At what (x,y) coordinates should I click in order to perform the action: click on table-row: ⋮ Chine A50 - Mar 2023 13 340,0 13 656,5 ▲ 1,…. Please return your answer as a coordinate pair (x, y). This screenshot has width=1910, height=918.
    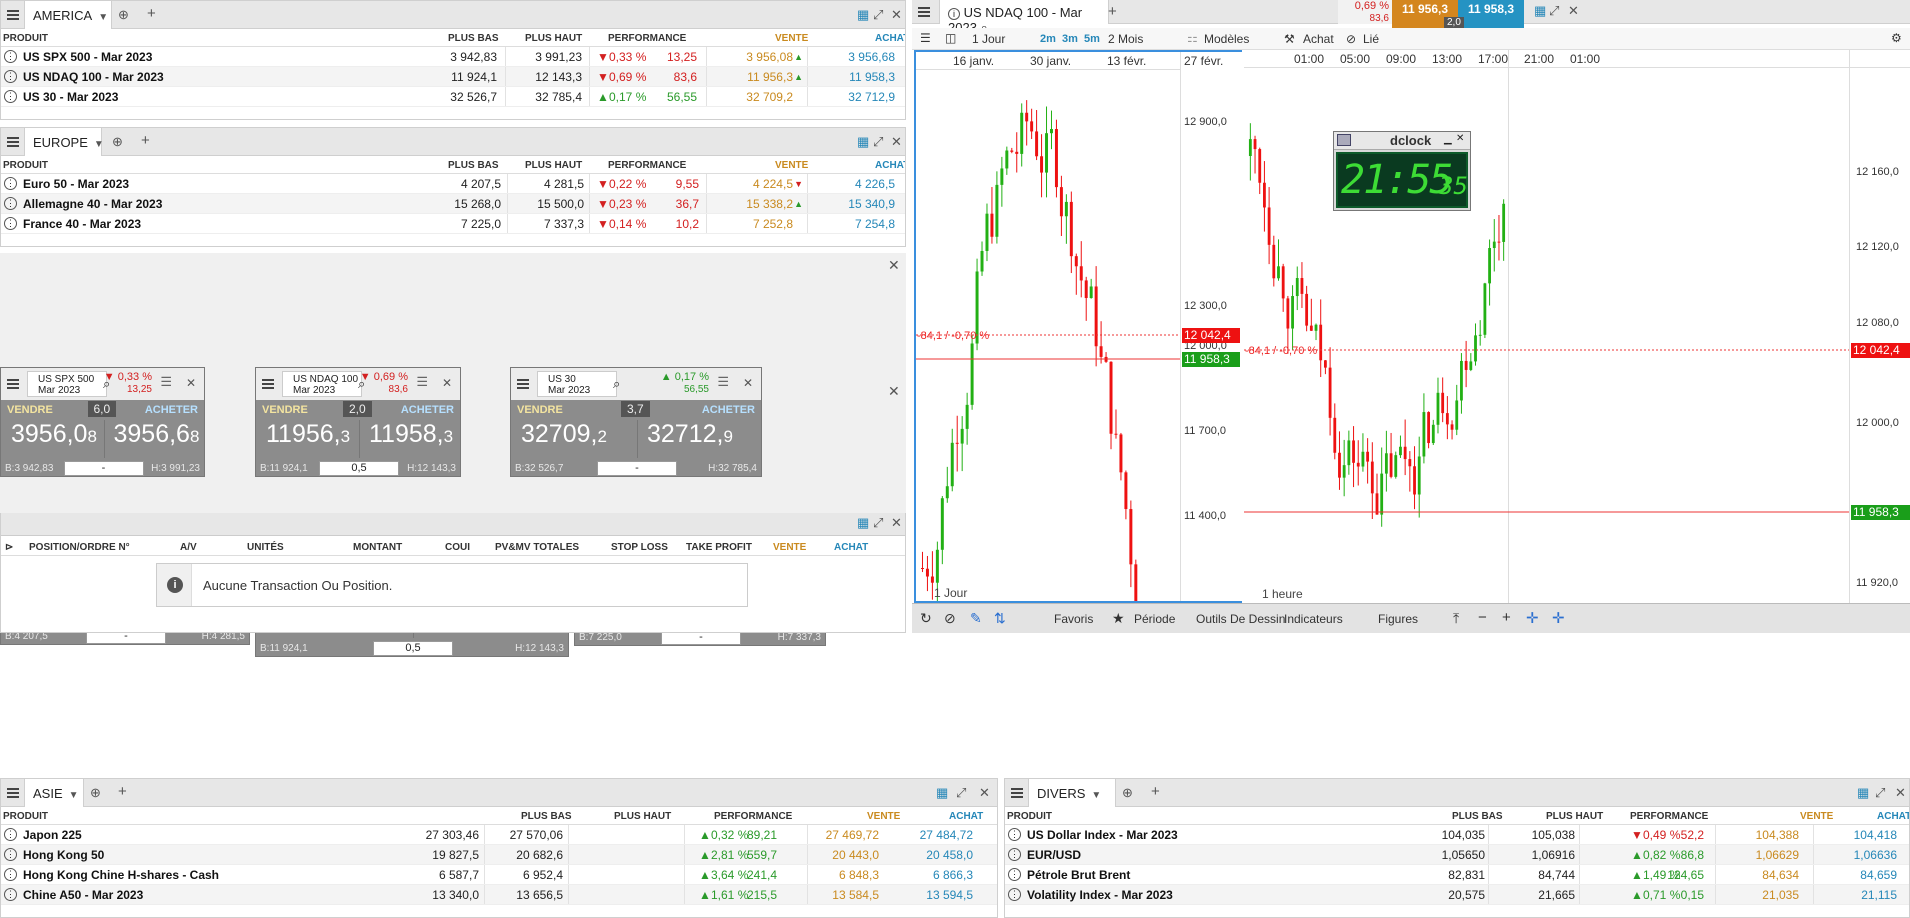
    Looking at the image, I should click on (499, 895).